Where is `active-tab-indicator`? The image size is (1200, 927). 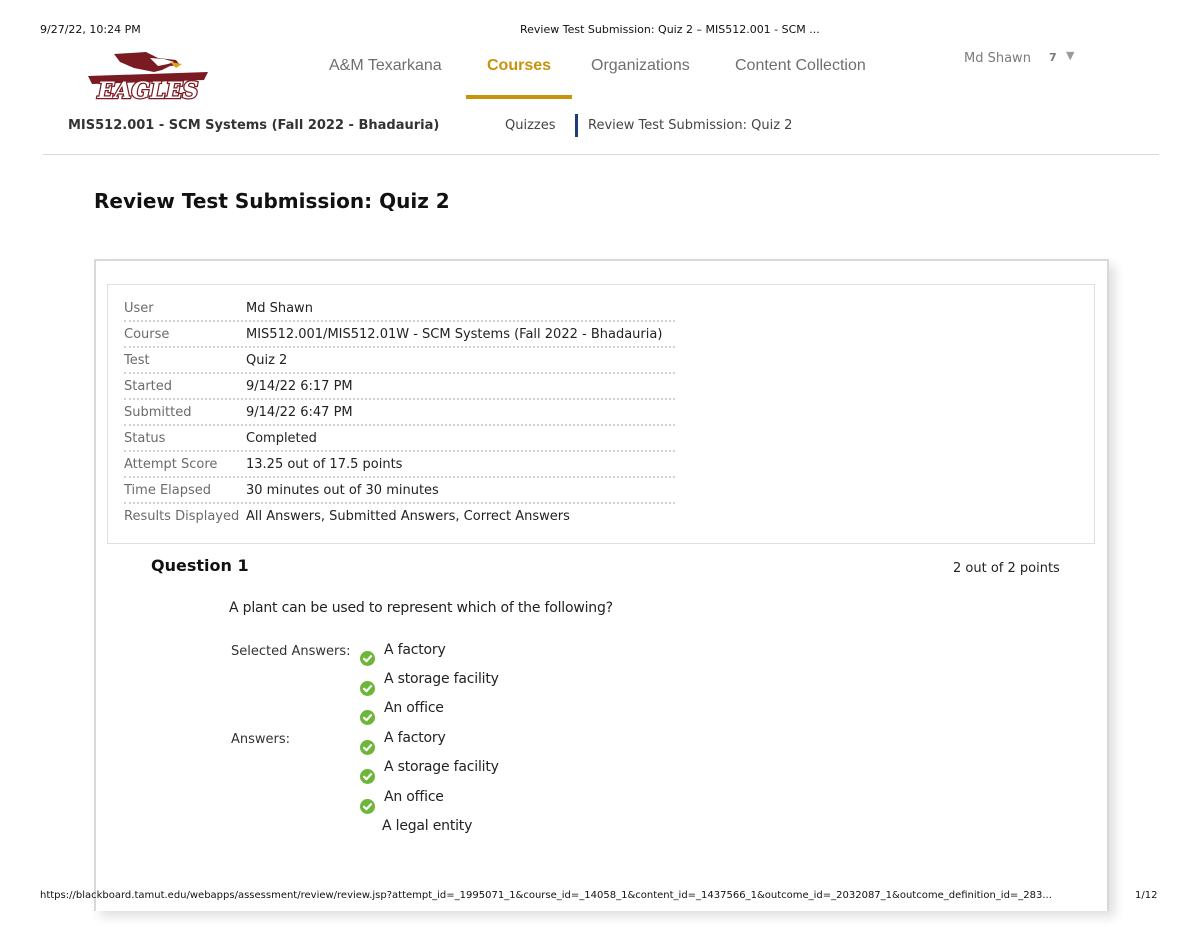 active-tab-indicator is located at coordinates (519, 97).